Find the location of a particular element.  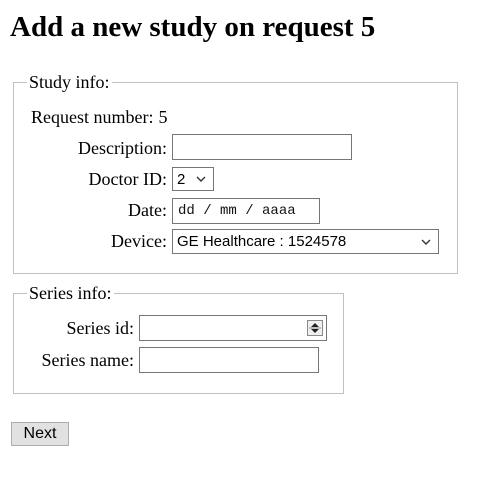

description-label: Description: is located at coordinates (122, 147).